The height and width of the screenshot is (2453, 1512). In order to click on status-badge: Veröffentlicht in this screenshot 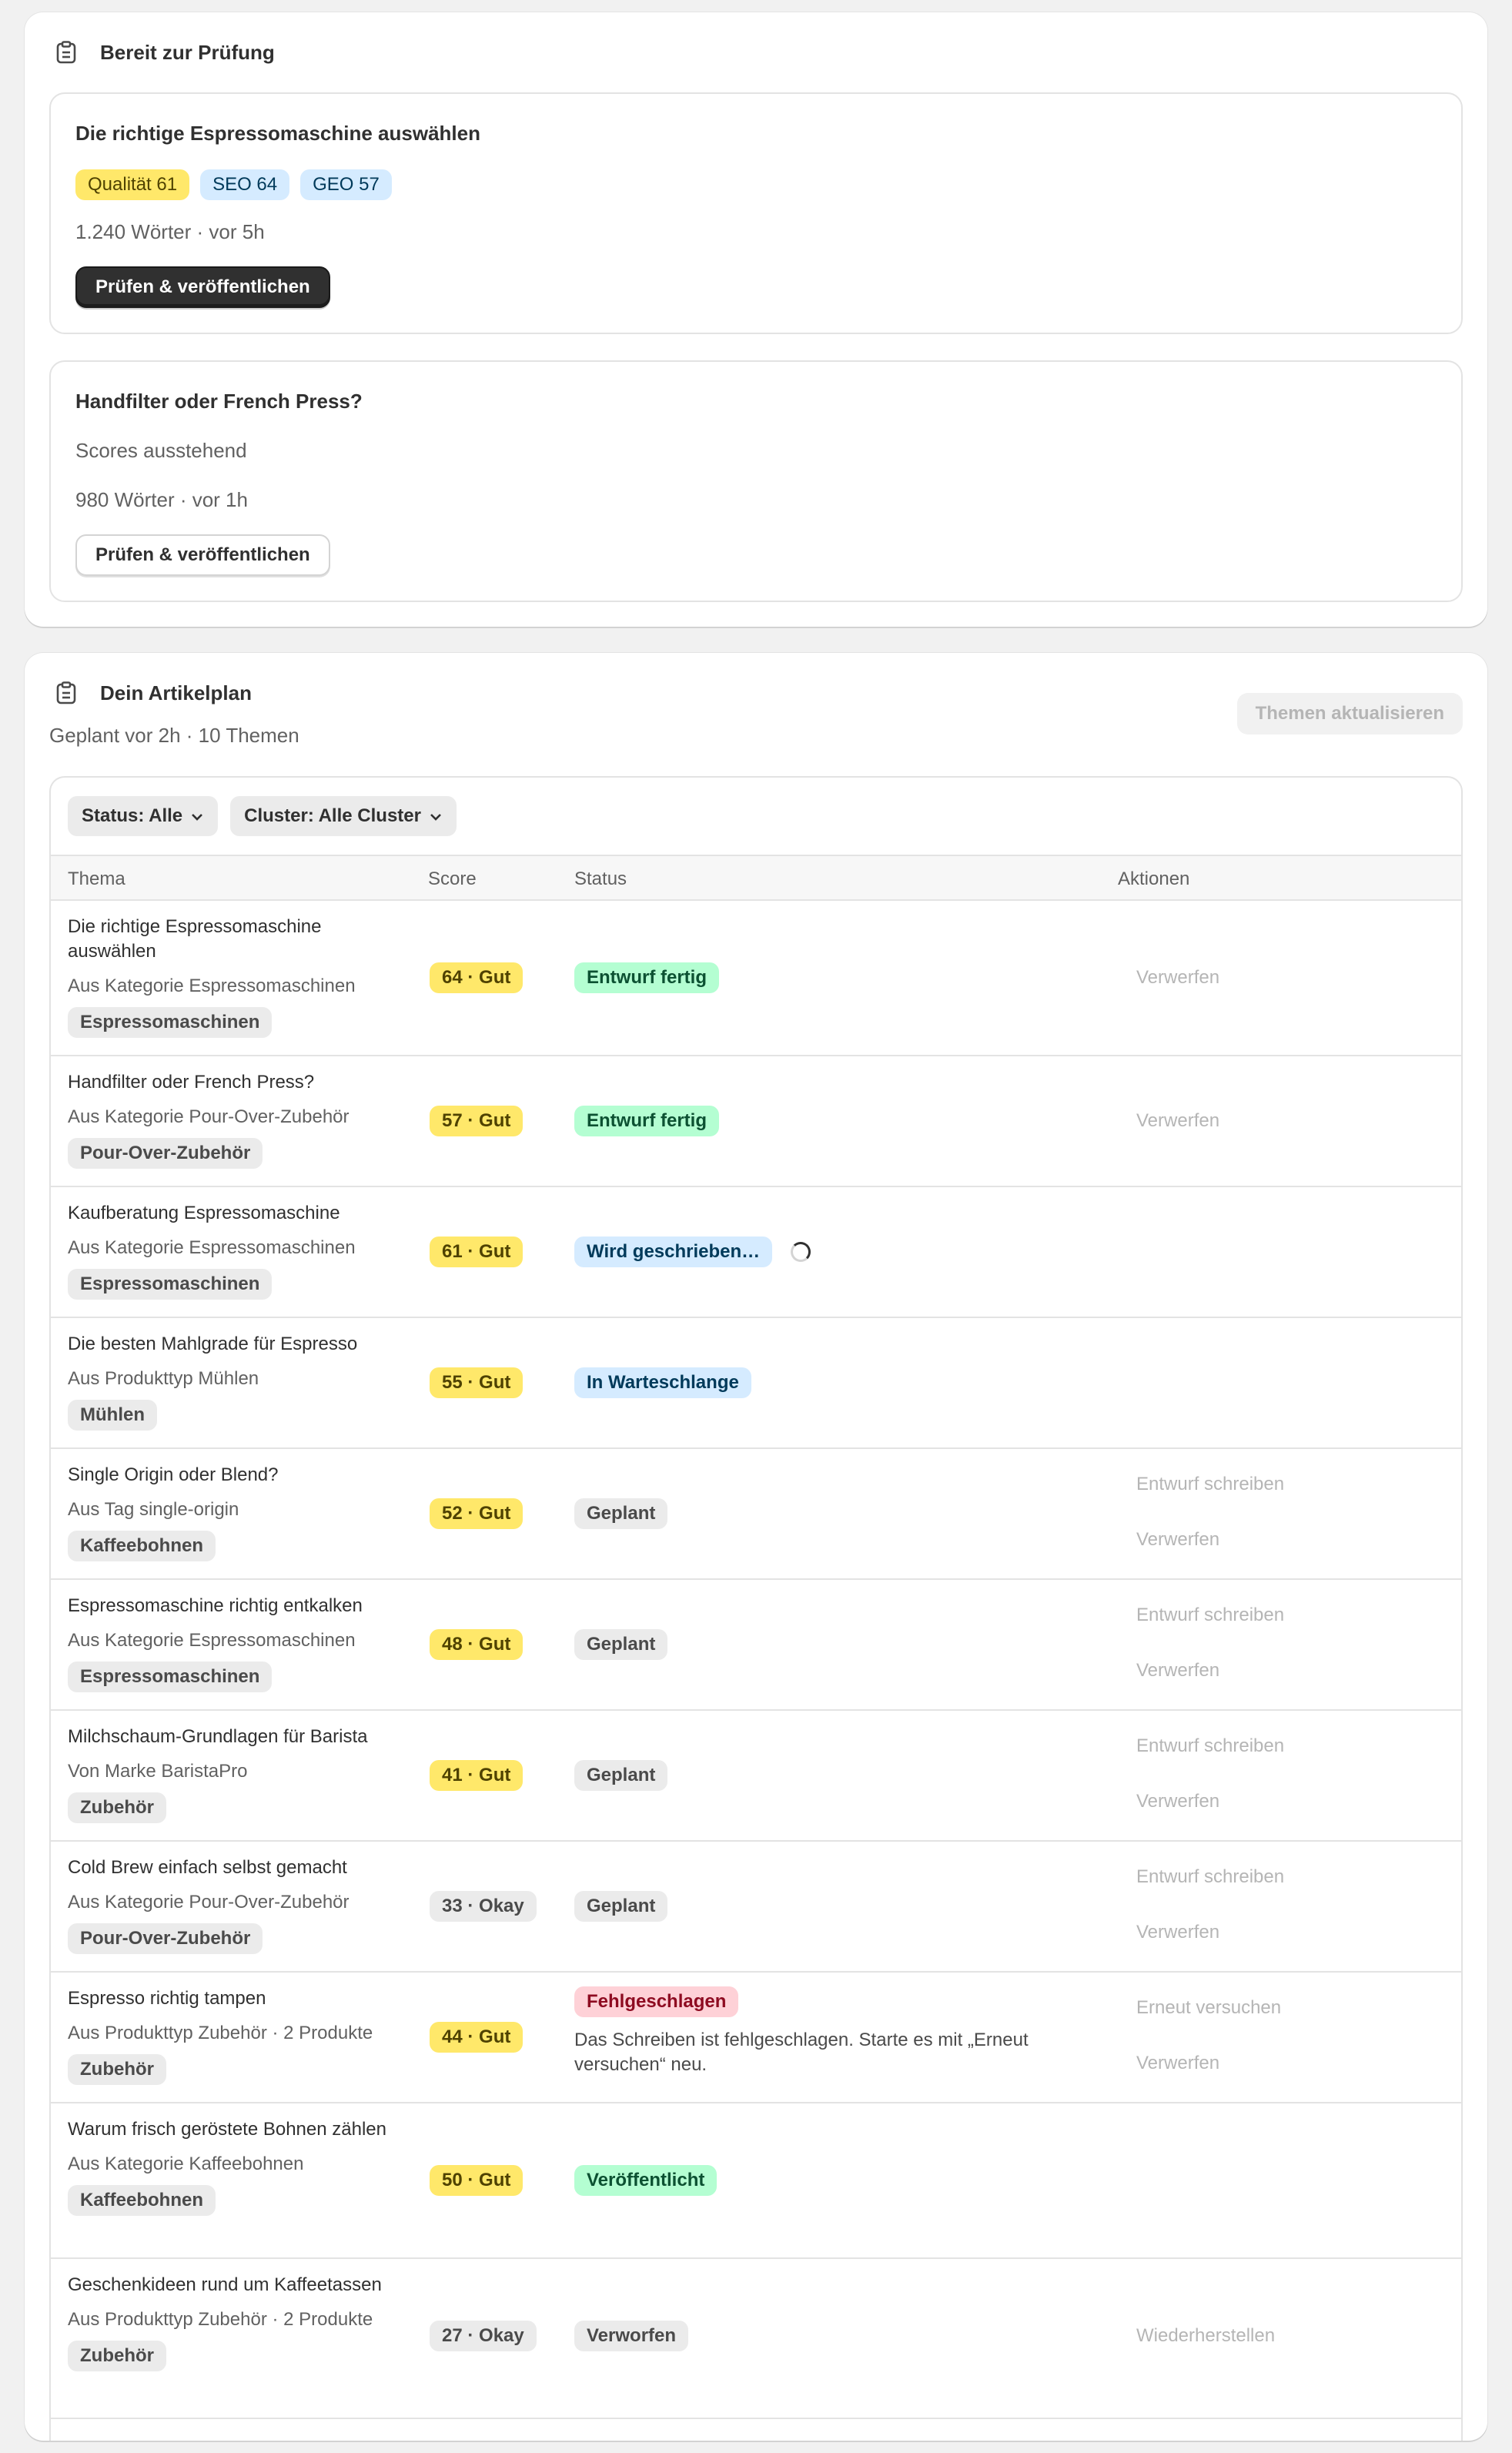, I will do `click(646, 2180)`.